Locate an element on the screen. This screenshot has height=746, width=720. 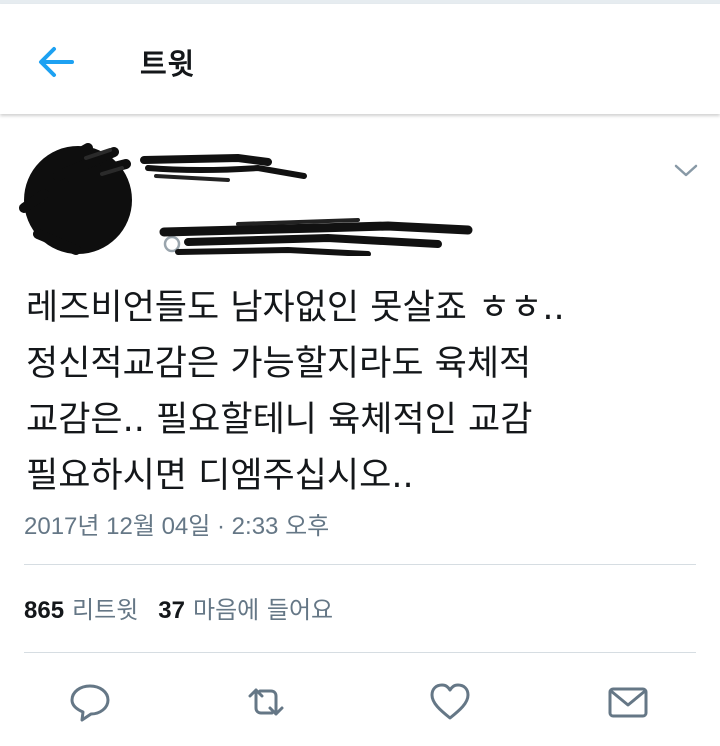
back-arrow-icon is located at coordinates (56, 62).